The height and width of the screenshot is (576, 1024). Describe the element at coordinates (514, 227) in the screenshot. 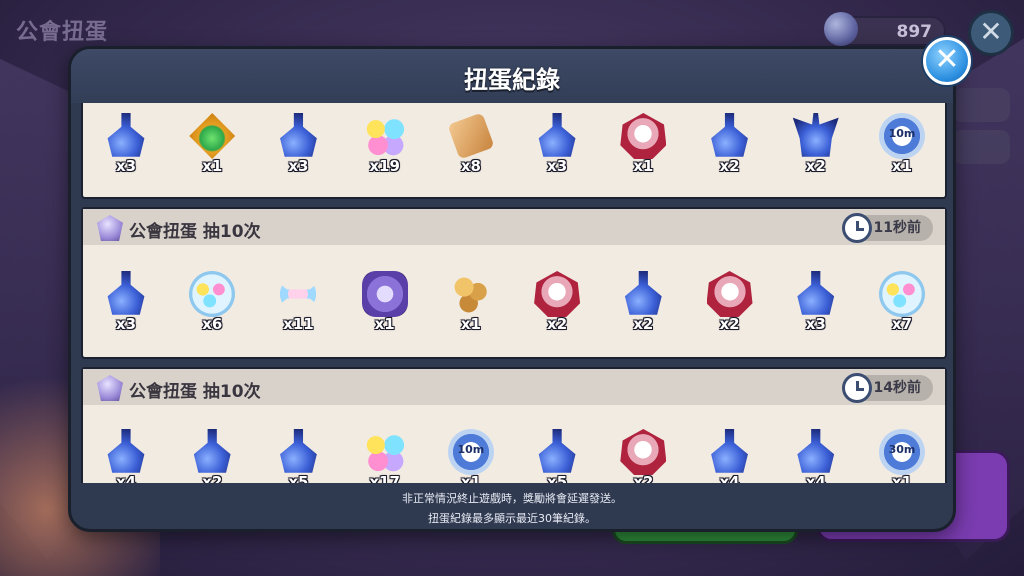

I see `record-header: 公會扭蛋 抽10次 11秒前` at that location.